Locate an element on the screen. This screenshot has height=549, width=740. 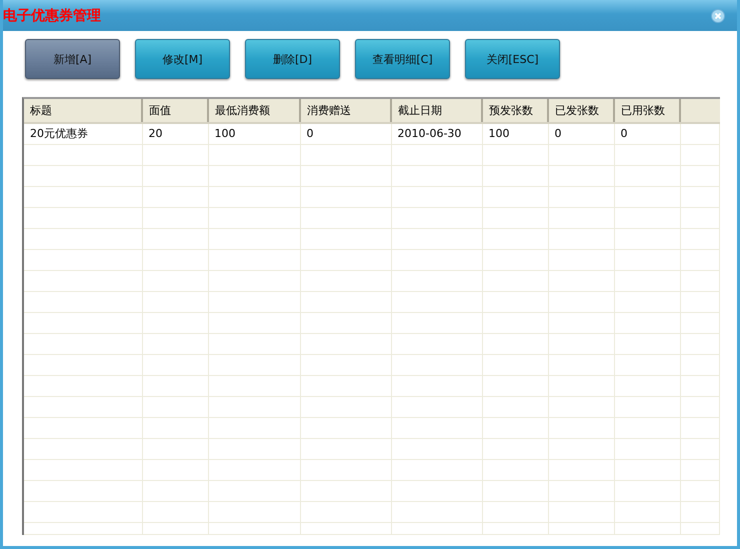
column-header: 截止日期 is located at coordinates (436, 111).